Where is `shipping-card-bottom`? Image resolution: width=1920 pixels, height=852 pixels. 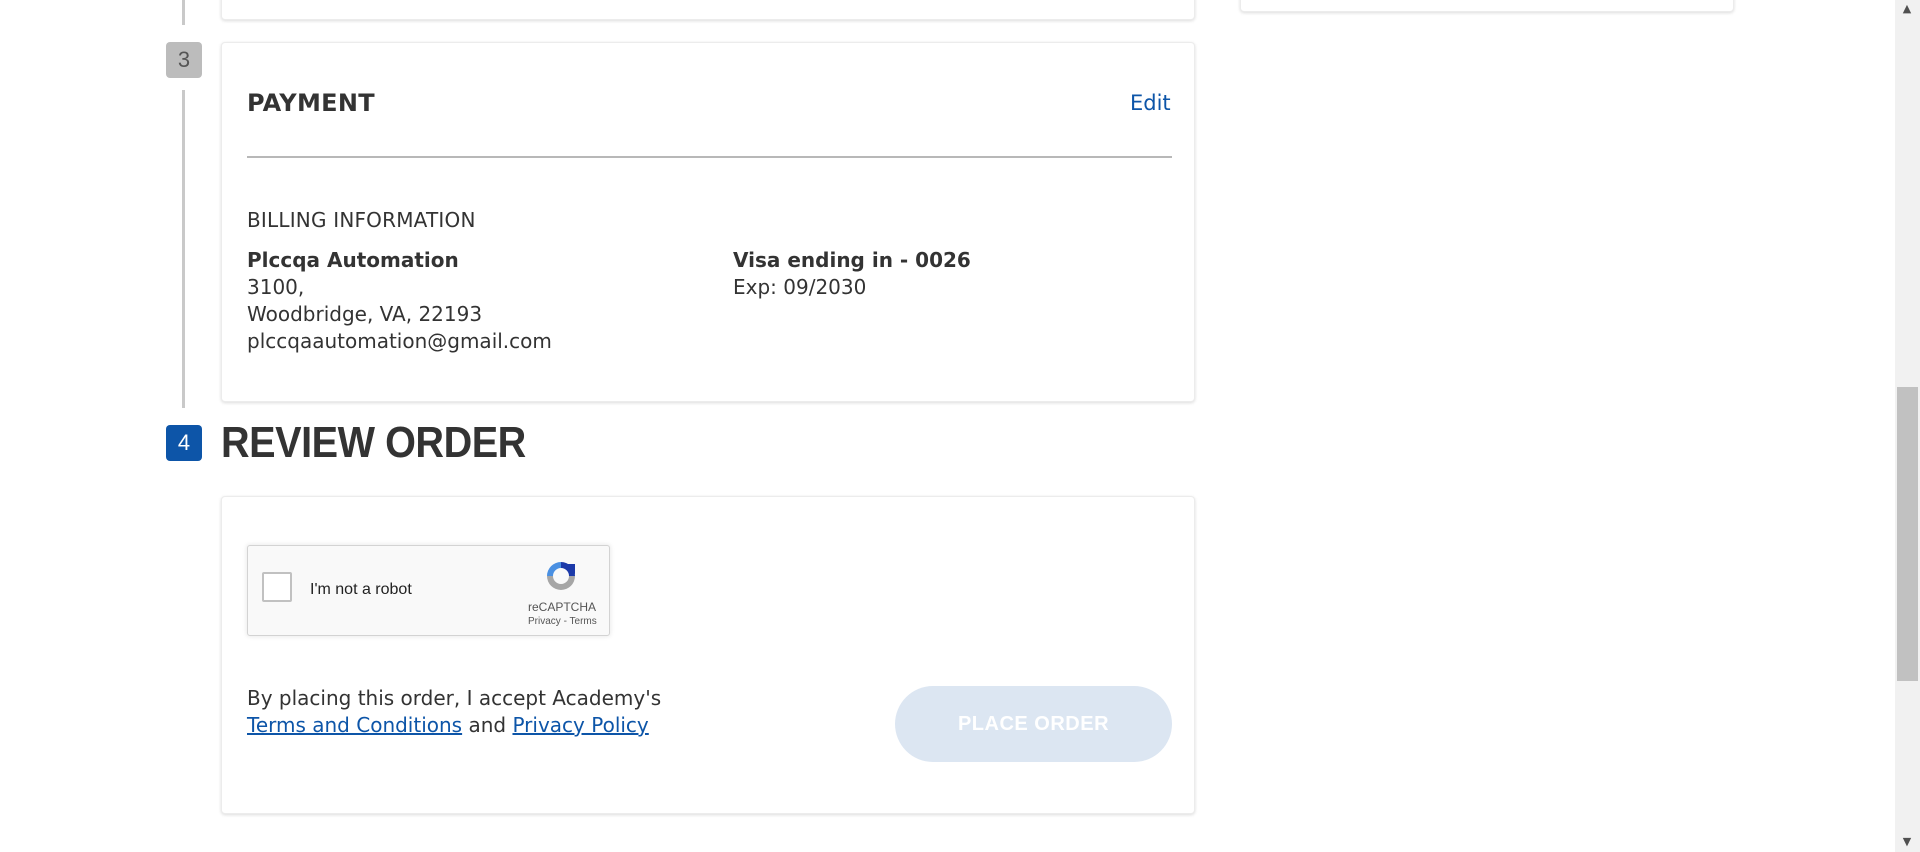
shipping-card-bottom is located at coordinates (708, 10).